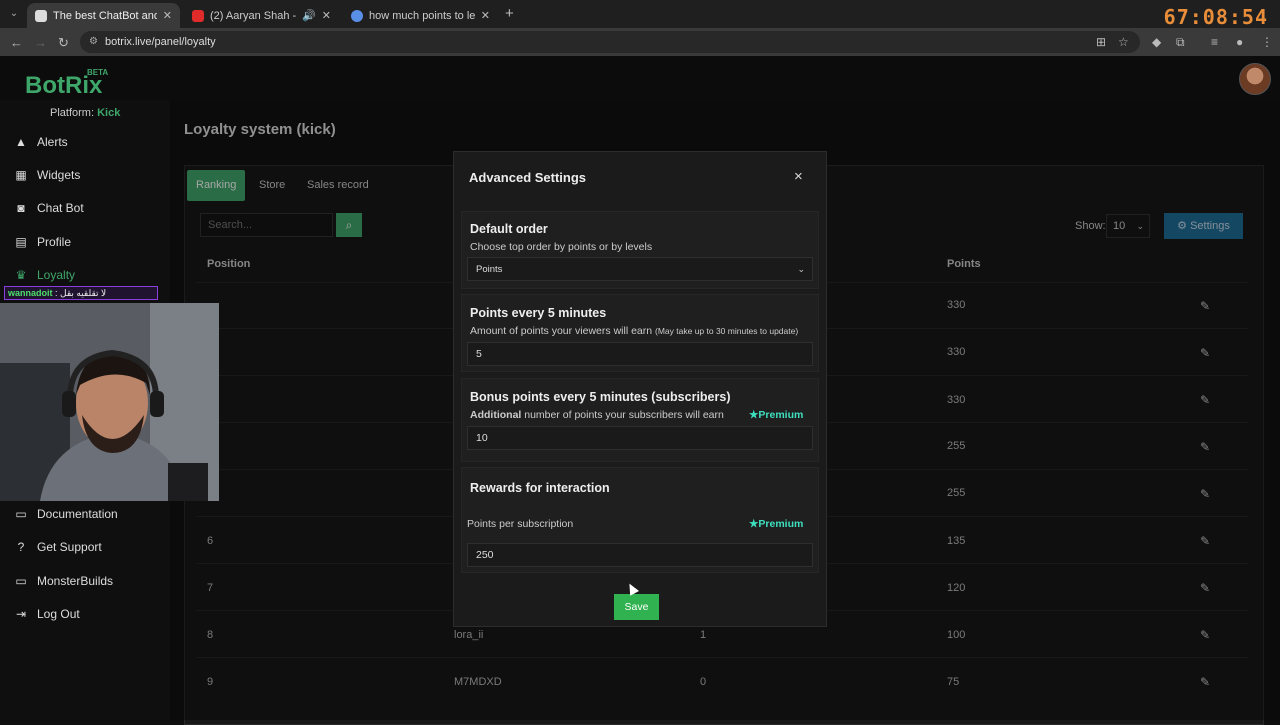  Describe the element at coordinates (509, 13) in the screenshot. I see `new-tab-icon: +` at that location.